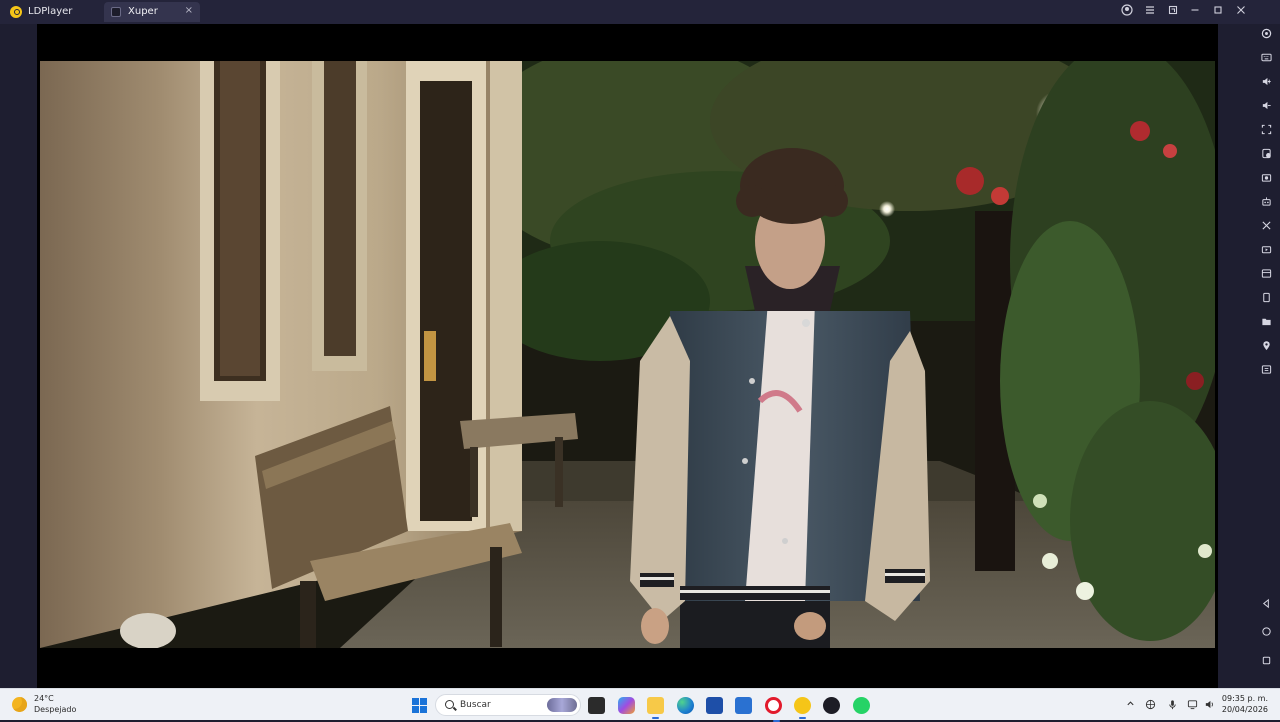 This screenshot has width=1280, height=722. I want to click on sync-icon, so click(1266, 300).